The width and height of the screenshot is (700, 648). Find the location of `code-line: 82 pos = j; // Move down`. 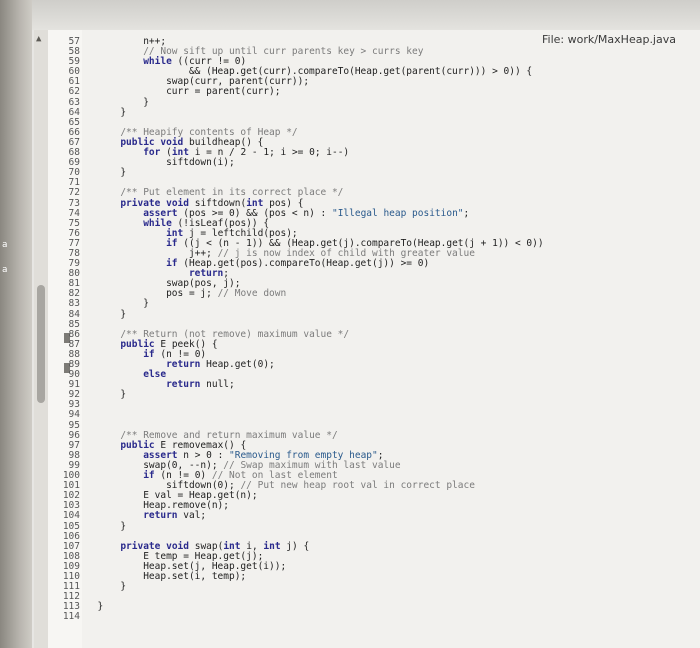

code-line: 82 pos = j; // Move down is located at coordinates (378, 294).